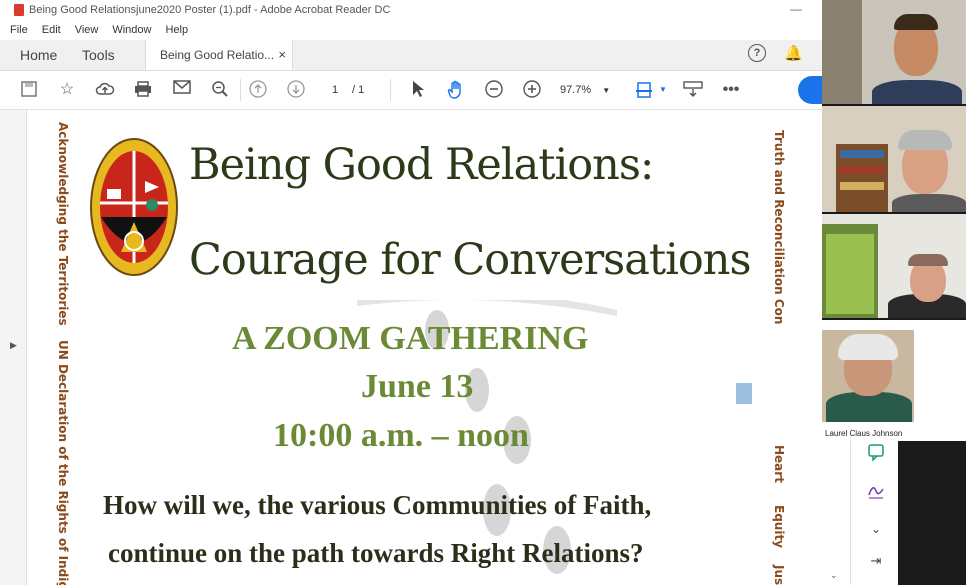  Describe the element at coordinates (282, 55) in the screenshot. I see `tab-close-icon: ×` at that location.